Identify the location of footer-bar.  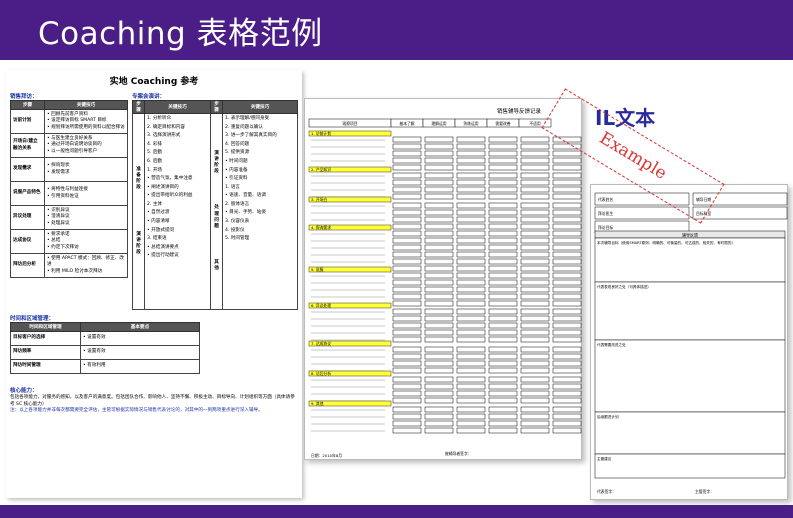
(396, 511).